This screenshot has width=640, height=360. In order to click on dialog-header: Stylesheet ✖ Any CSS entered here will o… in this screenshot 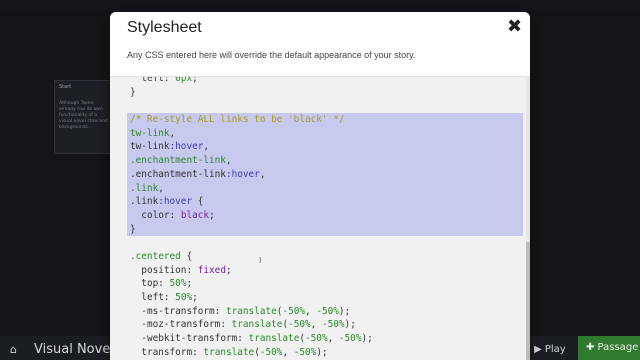, I will do `click(320, 44)`.